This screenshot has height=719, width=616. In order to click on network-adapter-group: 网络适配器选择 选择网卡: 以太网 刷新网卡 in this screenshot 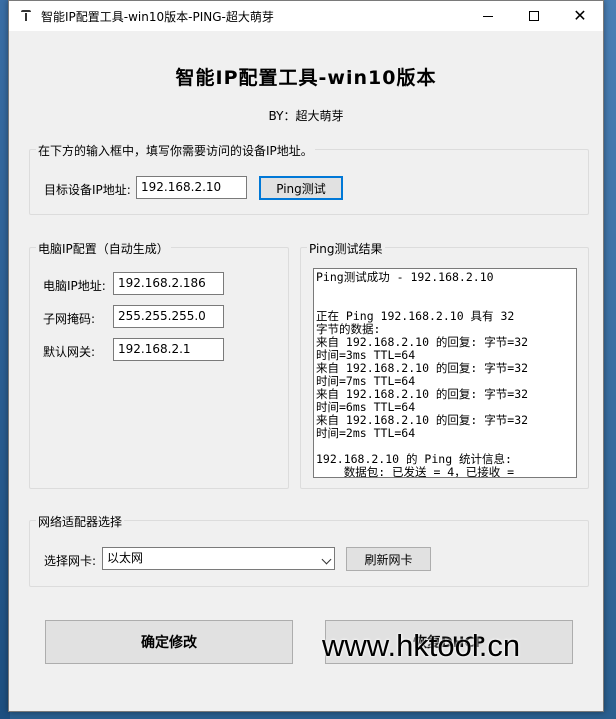, I will do `click(309, 550)`.